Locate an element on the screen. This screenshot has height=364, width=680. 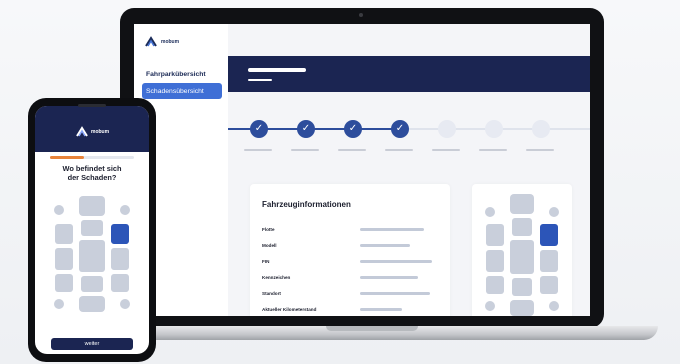
progress-stepper: ✓ ✓ ✓ ✓ is located at coordinates (409, 129).